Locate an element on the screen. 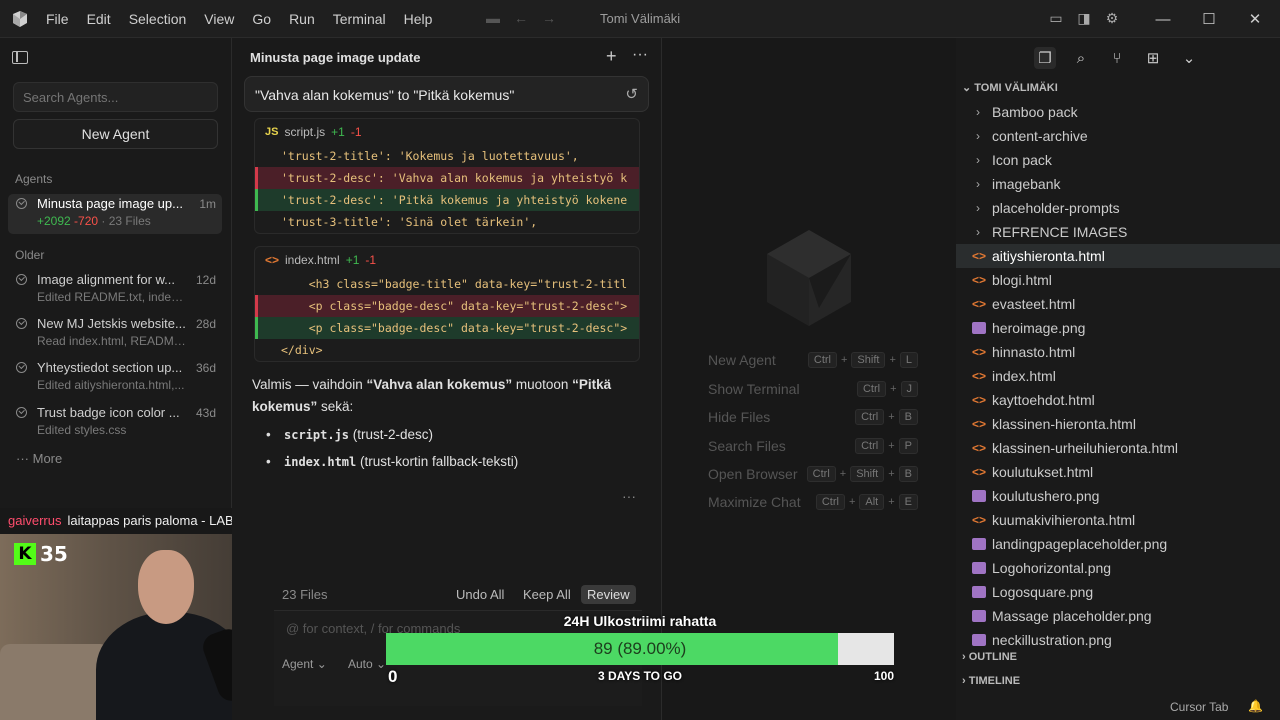 The image size is (1280, 720). file-item: <> klassinen-hieronta.html is located at coordinates (1118, 424).